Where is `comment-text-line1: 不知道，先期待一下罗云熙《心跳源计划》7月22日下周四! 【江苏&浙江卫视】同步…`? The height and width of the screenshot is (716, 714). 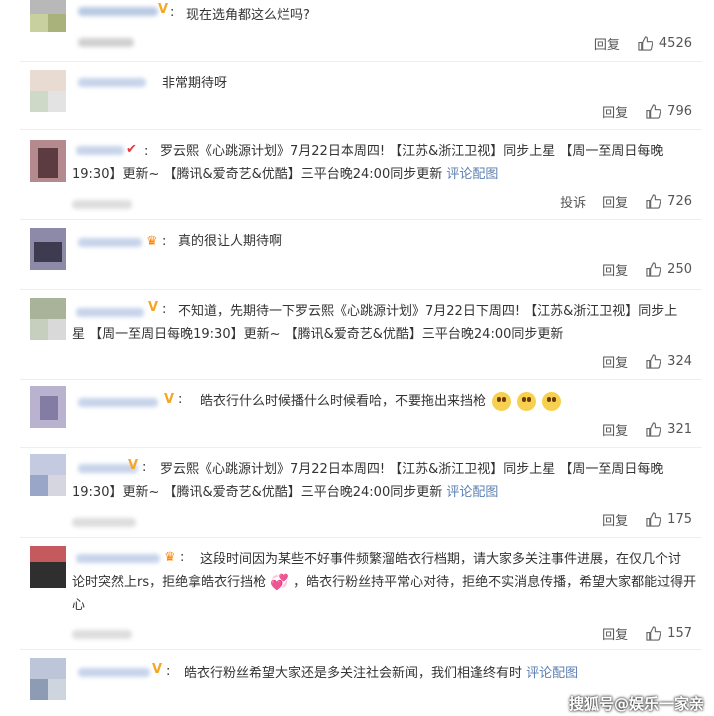 comment-text-line1: 不知道，先期待一下罗云熙《心跳源计划》7月22日下周四! 【江苏&浙江卫视】同步… is located at coordinates (428, 311).